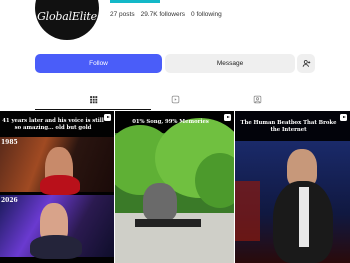 The width and height of the screenshot is (350, 263). What do you see at coordinates (206, 14) in the screenshot?
I see `following-count: 0 following` at bounding box center [206, 14].